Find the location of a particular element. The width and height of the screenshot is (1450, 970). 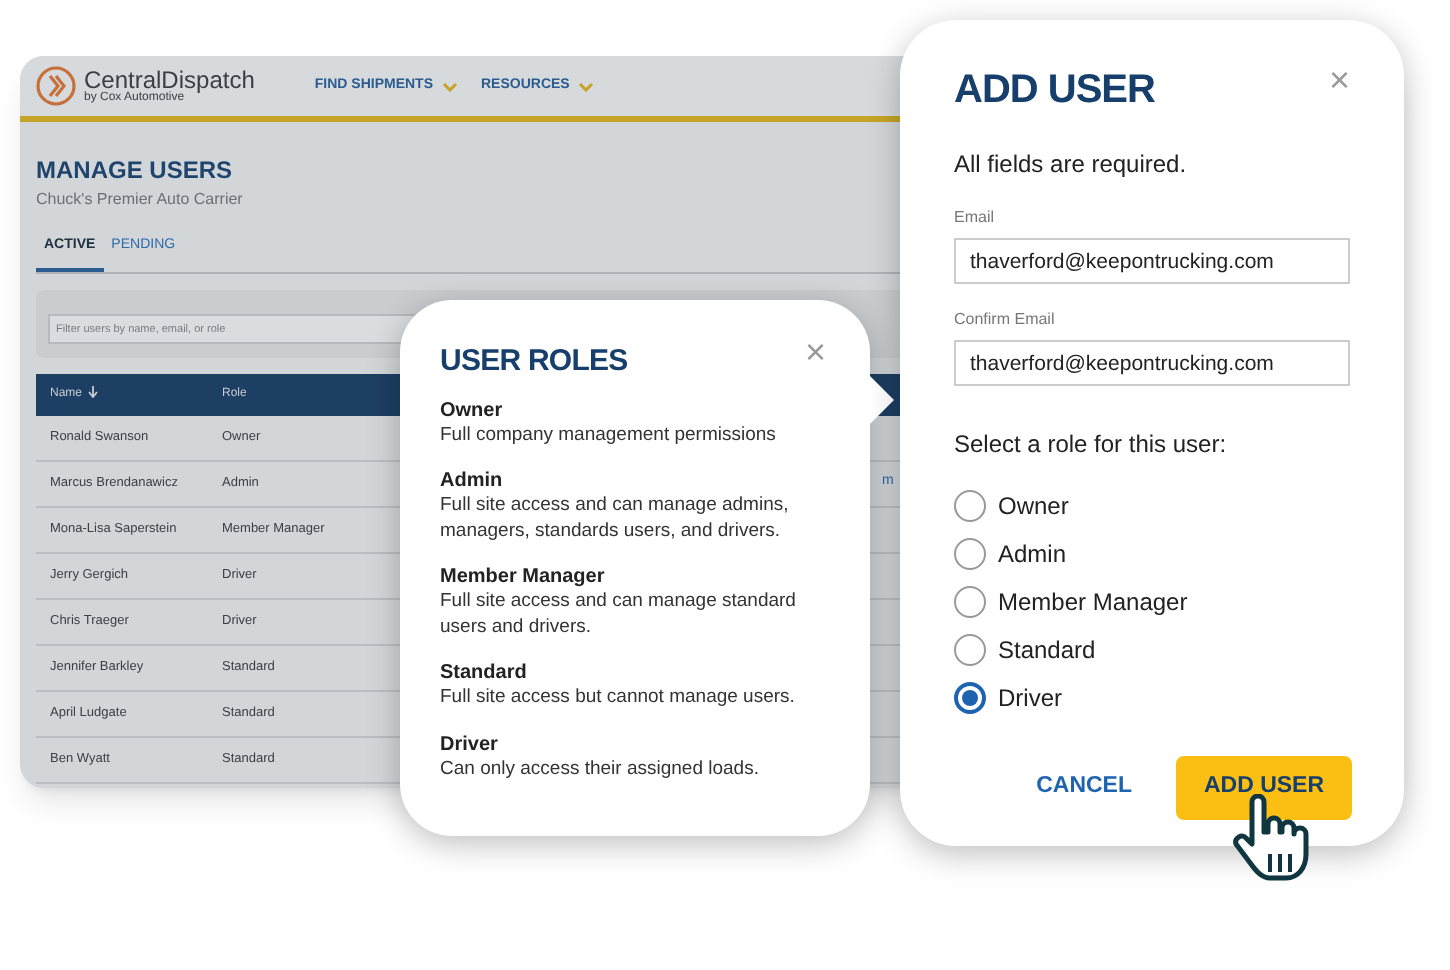

role-radio: Driver is located at coordinates (1152, 697).